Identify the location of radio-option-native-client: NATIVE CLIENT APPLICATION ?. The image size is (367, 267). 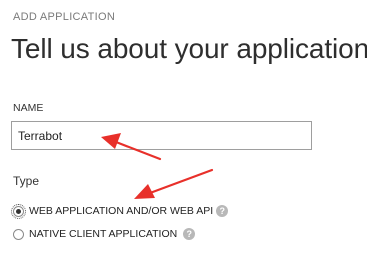
(104, 234).